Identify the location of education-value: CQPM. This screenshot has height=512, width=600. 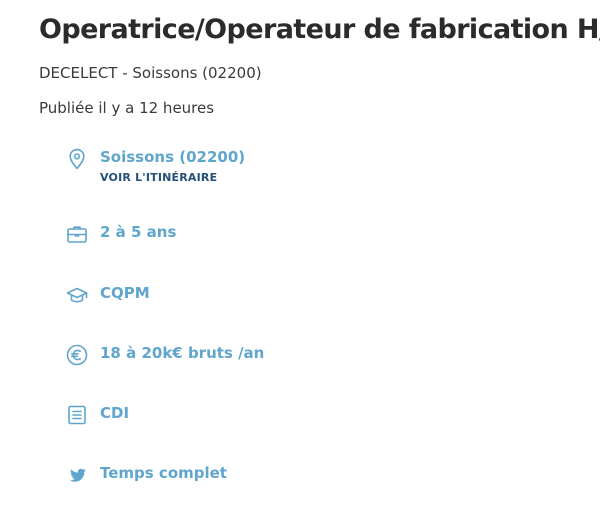
(125, 293).